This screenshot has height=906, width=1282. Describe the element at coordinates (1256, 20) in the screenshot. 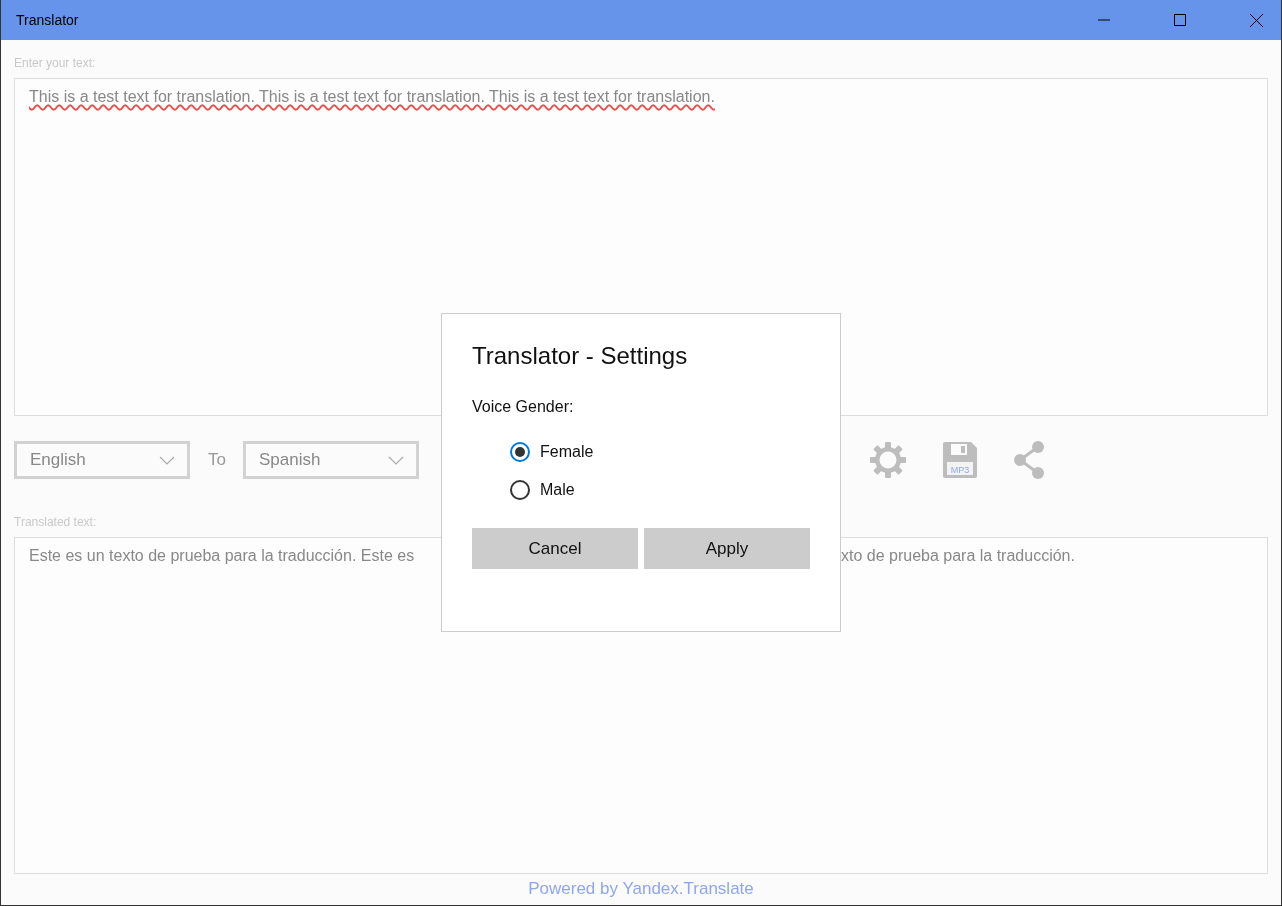

I see `close-icon` at that location.